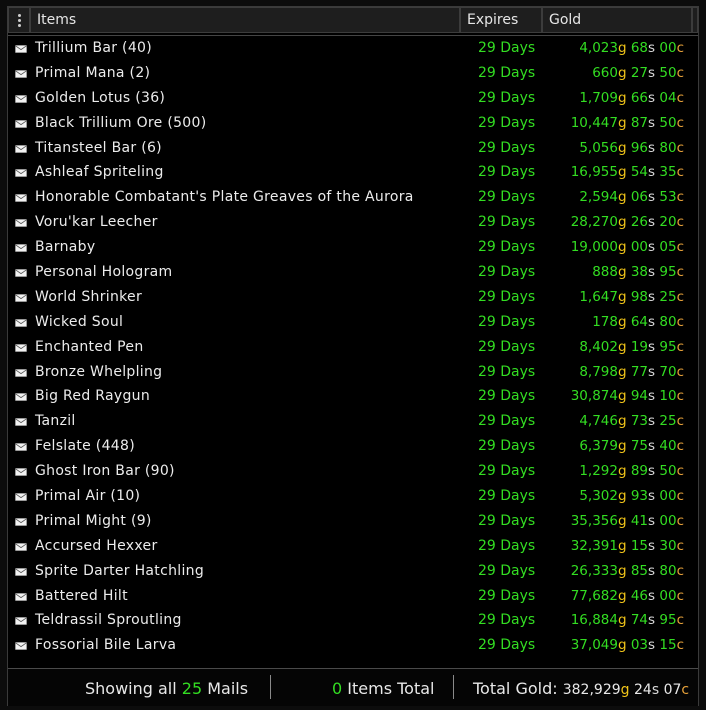  What do you see at coordinates (353, 248) in the screenshot?
I see `mail-row: Barnaby 29 Days 19,000g 00s 05c` at bounding box center [353, 248].